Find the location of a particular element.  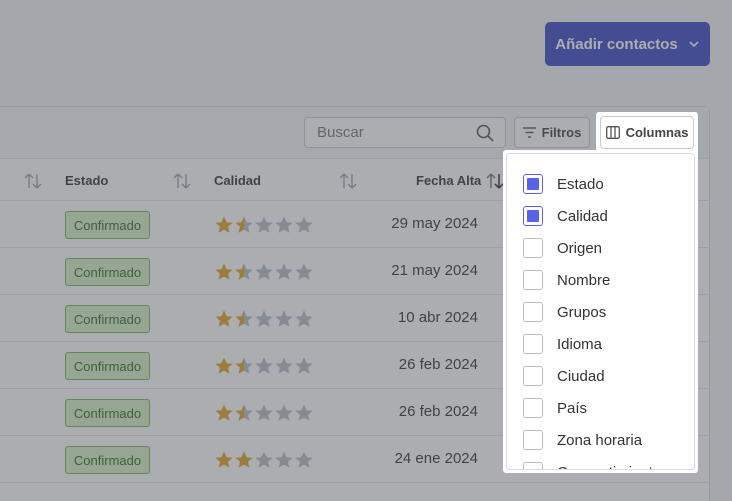

column-option-label: Zona horaria is located at coordinates (600, 440).